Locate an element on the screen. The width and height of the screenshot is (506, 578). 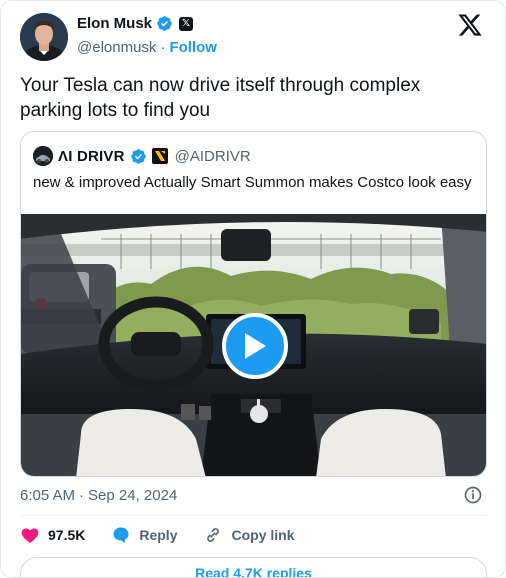
info-icon is located at coordinates (473, 495).